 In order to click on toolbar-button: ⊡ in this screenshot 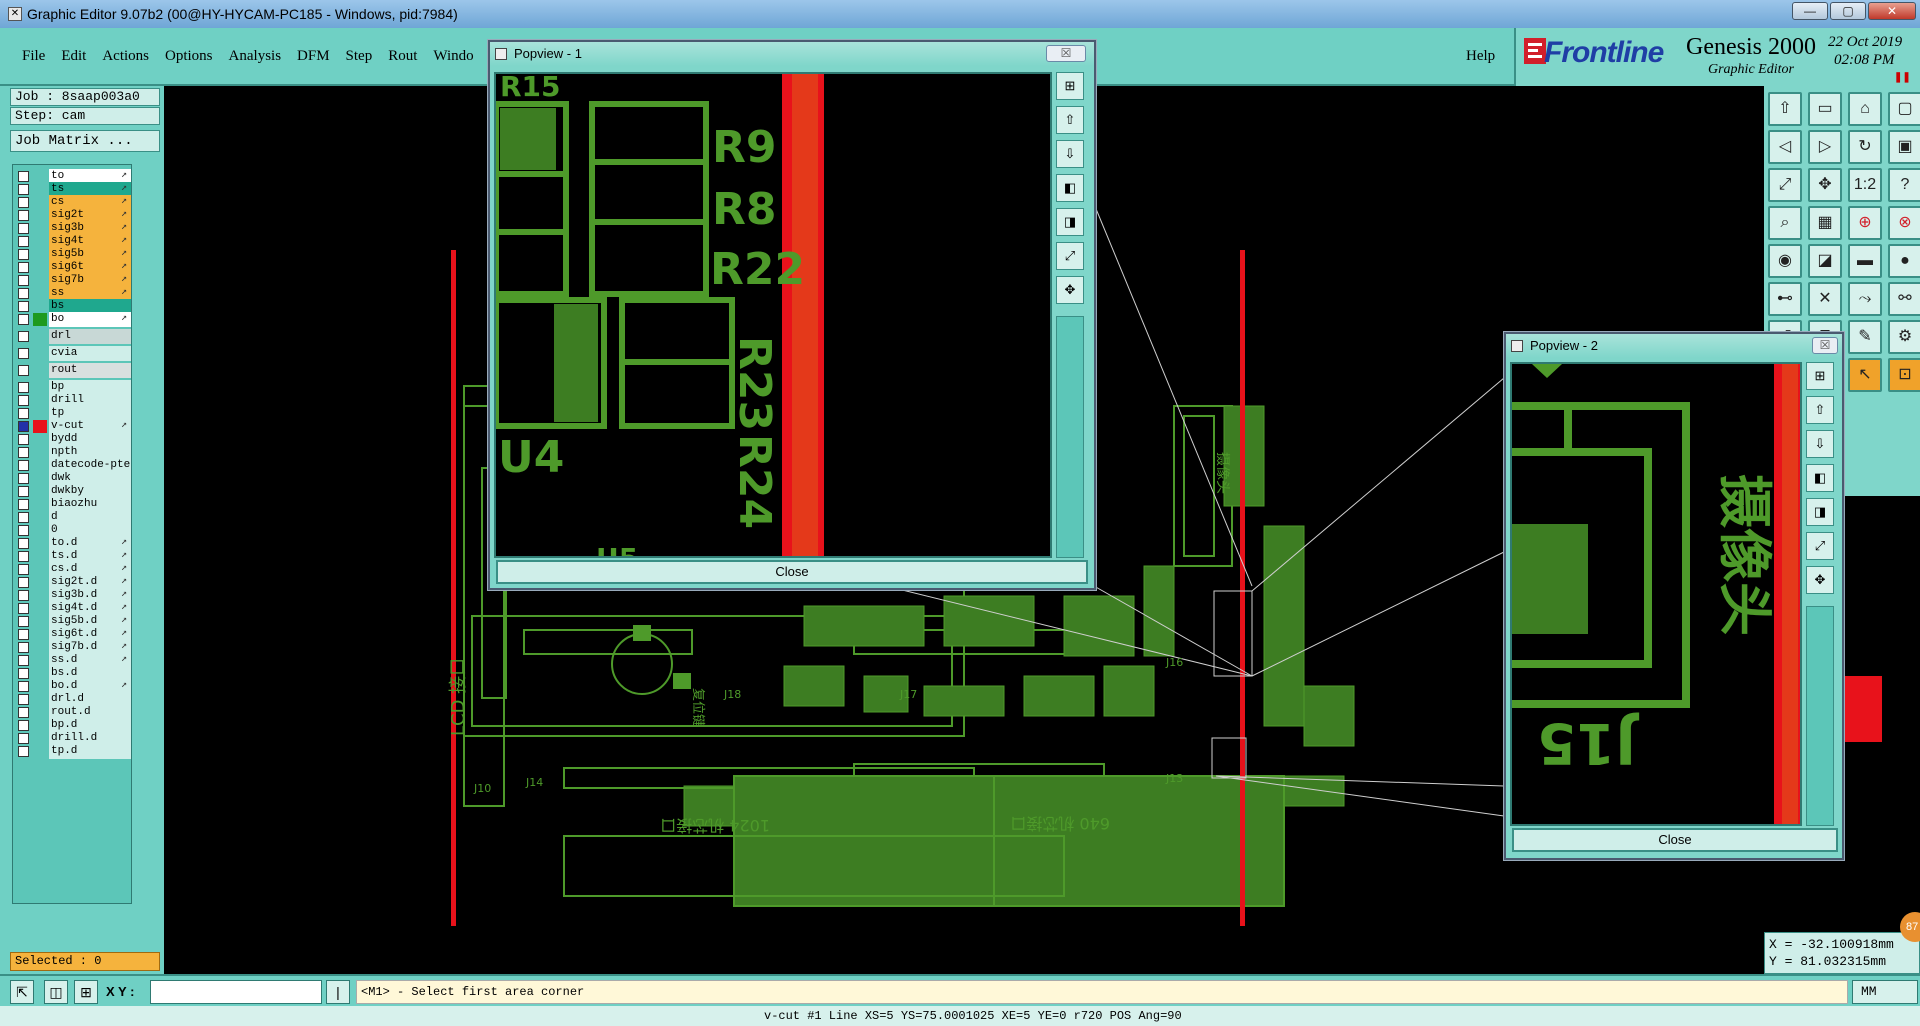, I will do `click(1904, 375)`.